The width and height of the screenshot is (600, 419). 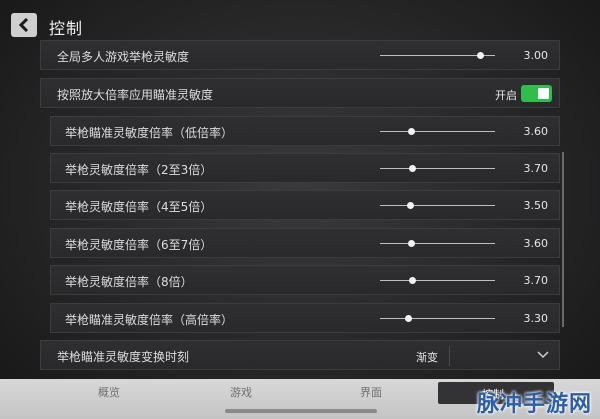 I want to click on scope-sensitivity-label: 举枪灵敏度倍率（2至3倍）, so click(x=139, y=170).